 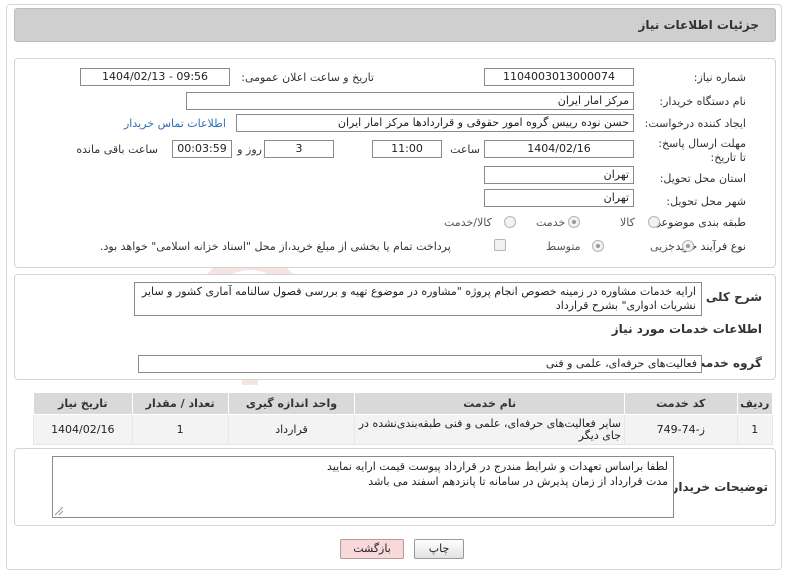 What do you see at coordinates (559, 149) in the screenshot?
I see `deadline-date-field: 1404/02/16` at bounding box center [559, 149].